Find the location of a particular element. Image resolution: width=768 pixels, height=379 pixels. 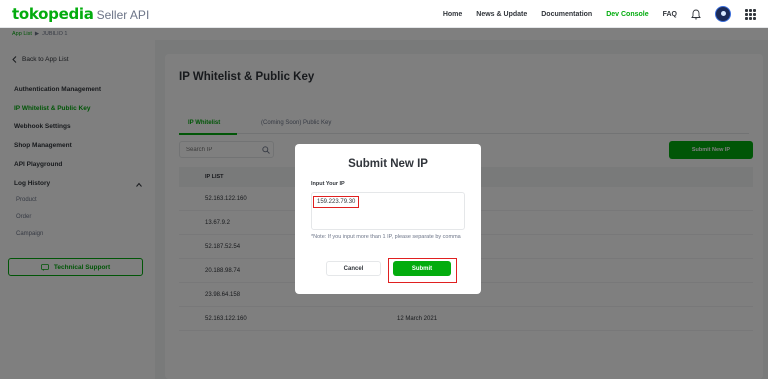

nav-documentation: Documentation is located at coordinates (566, 14).